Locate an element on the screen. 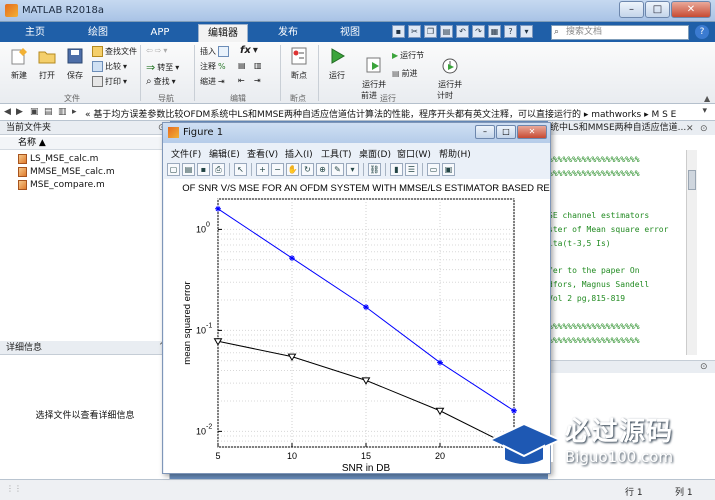 The width and height of the screenshot is (715, 500). wrap-comments-icon: ▤ is located at coordinates (242, 65).